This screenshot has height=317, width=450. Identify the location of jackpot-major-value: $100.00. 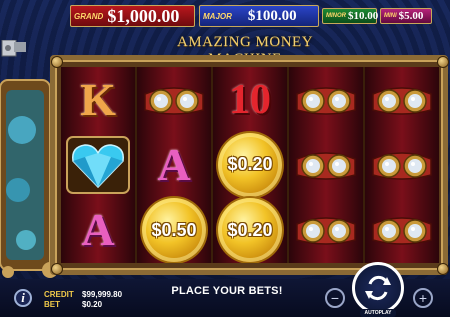
(272, 15).